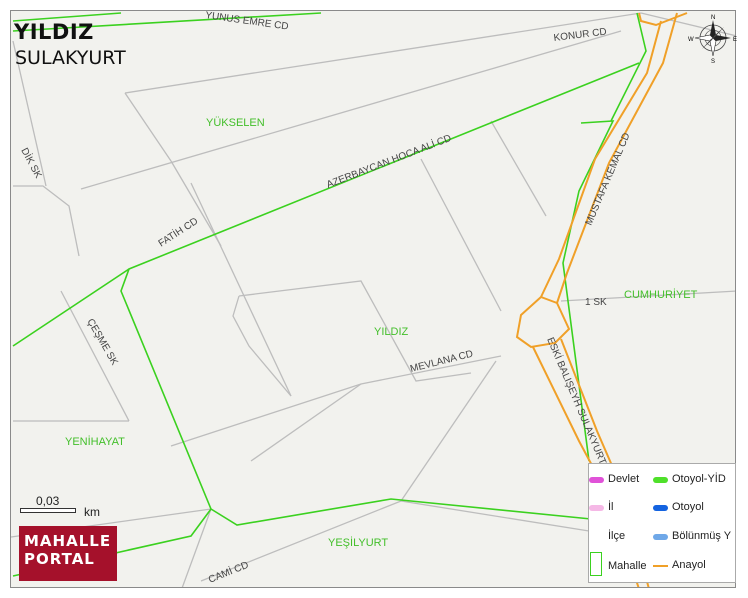 This screenshot has width=748, height=598. What do you see at coordinates (713, 18) in the screenshot?
I see `compass-n: N` at bounding box center [713, 18].